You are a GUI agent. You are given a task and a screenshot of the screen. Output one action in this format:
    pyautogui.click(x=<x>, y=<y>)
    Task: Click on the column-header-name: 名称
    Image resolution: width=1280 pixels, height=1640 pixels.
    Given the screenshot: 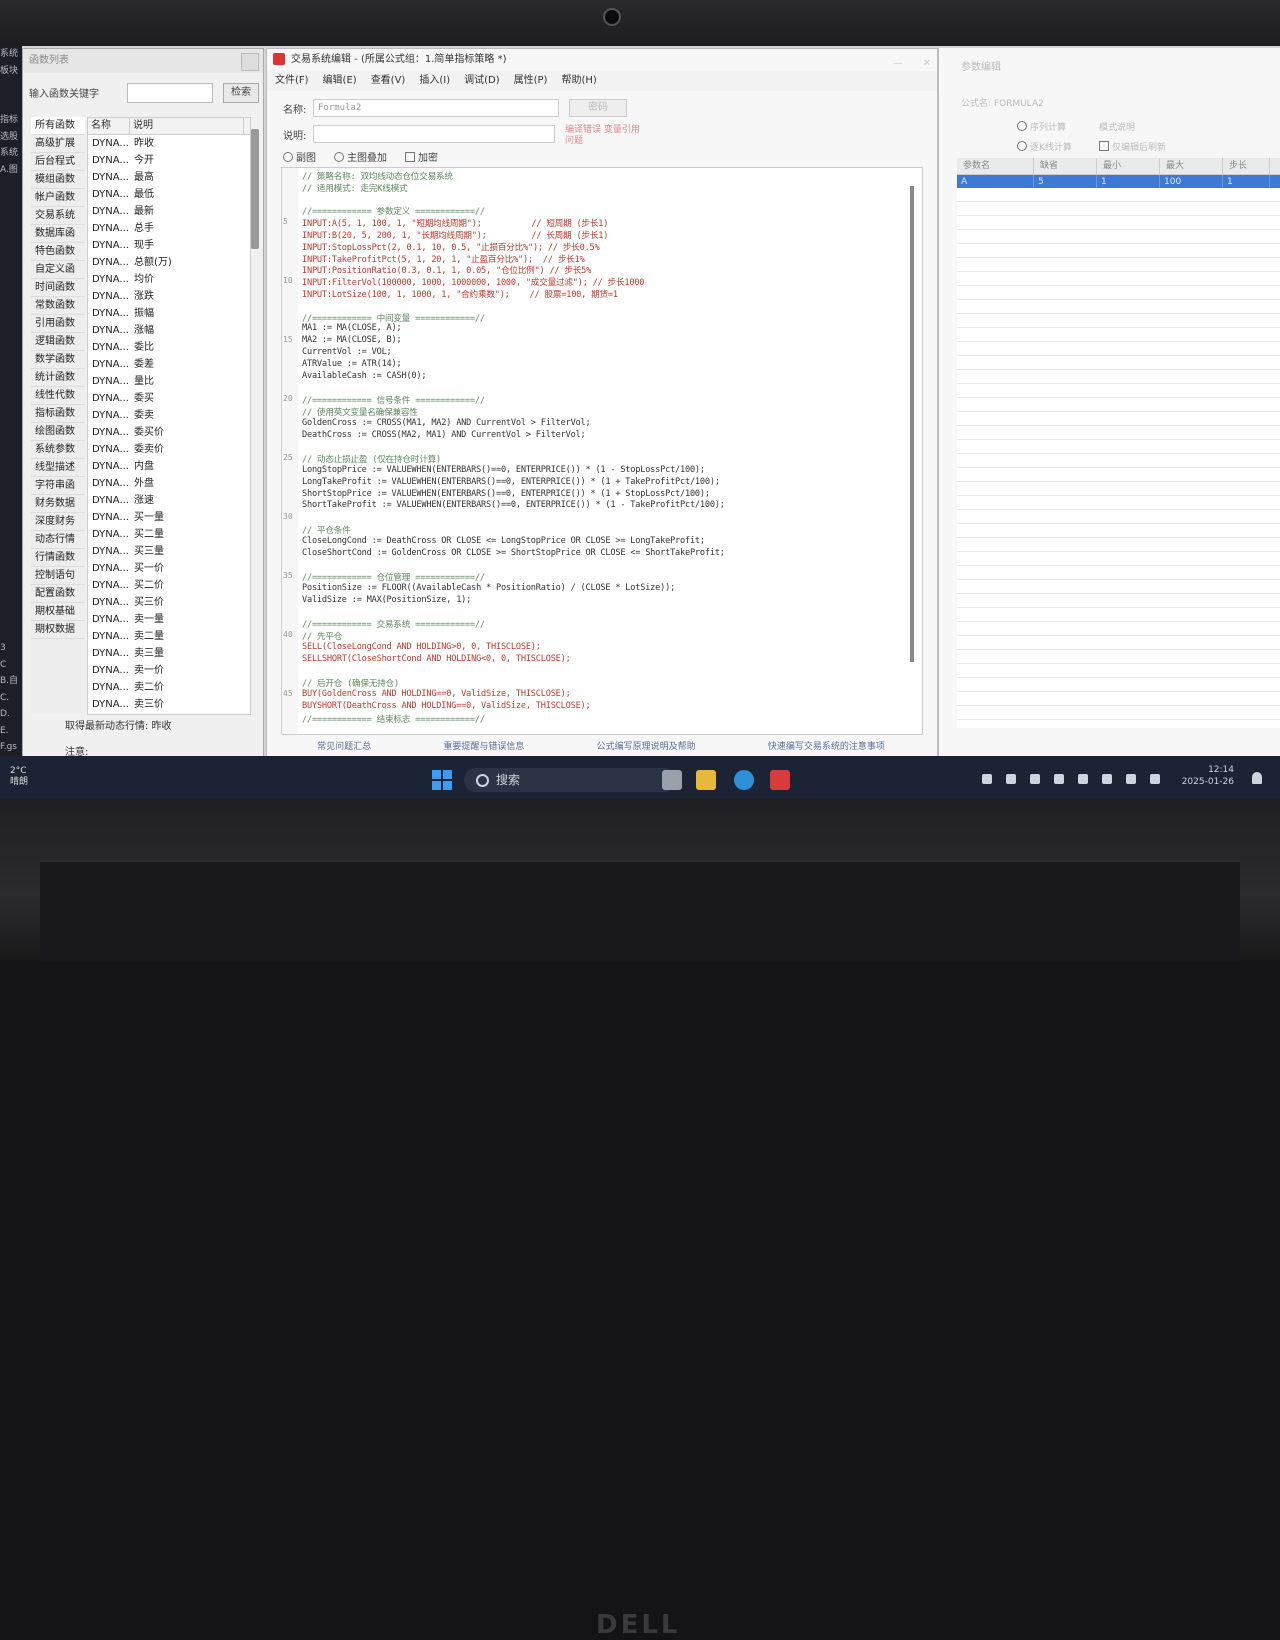 What is the action you would take?
    pyautogui.click(x=109, y=126)
    